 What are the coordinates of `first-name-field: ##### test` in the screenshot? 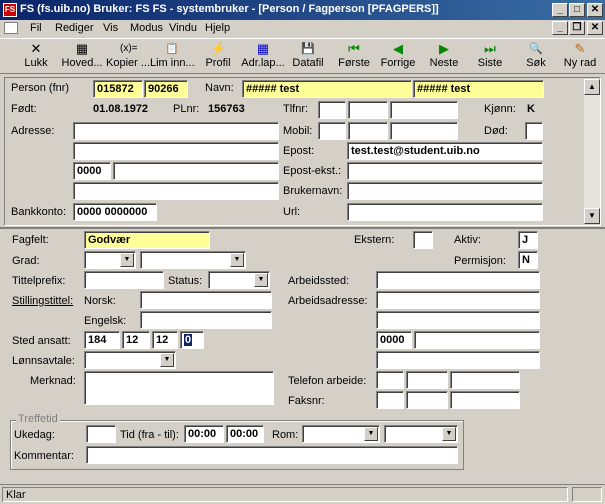 It's located at (478, 89).